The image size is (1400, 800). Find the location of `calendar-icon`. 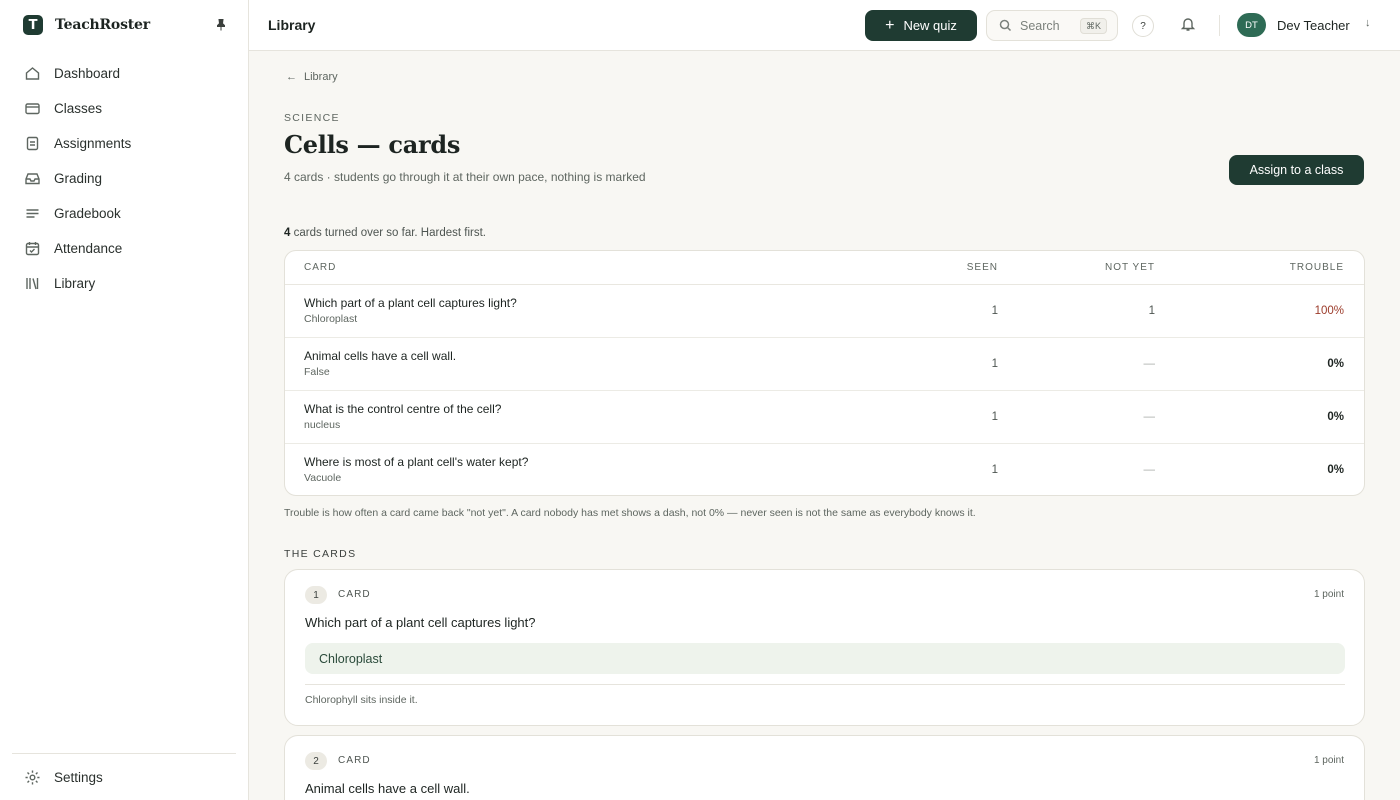

calendar-icon is located at coordinates (32, 249).